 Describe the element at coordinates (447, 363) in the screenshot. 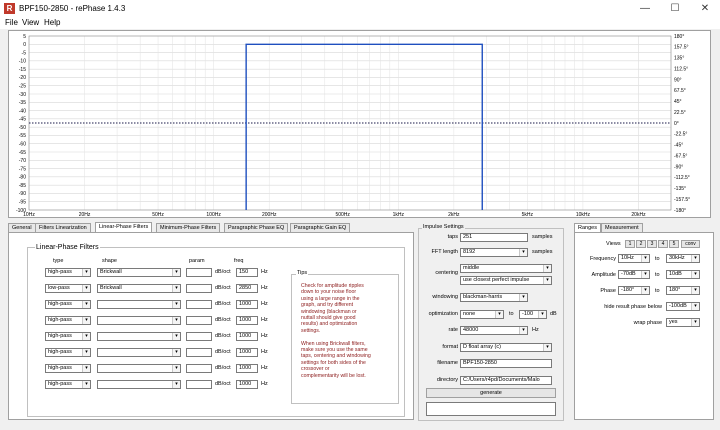

I see `filename-label: filename` at that location.